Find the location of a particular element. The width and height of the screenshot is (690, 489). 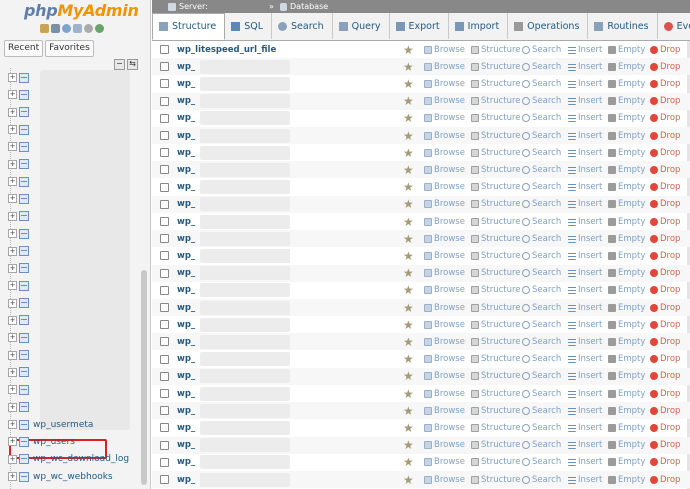

tree-item: + wp_users is located at coordinates (41, 441).